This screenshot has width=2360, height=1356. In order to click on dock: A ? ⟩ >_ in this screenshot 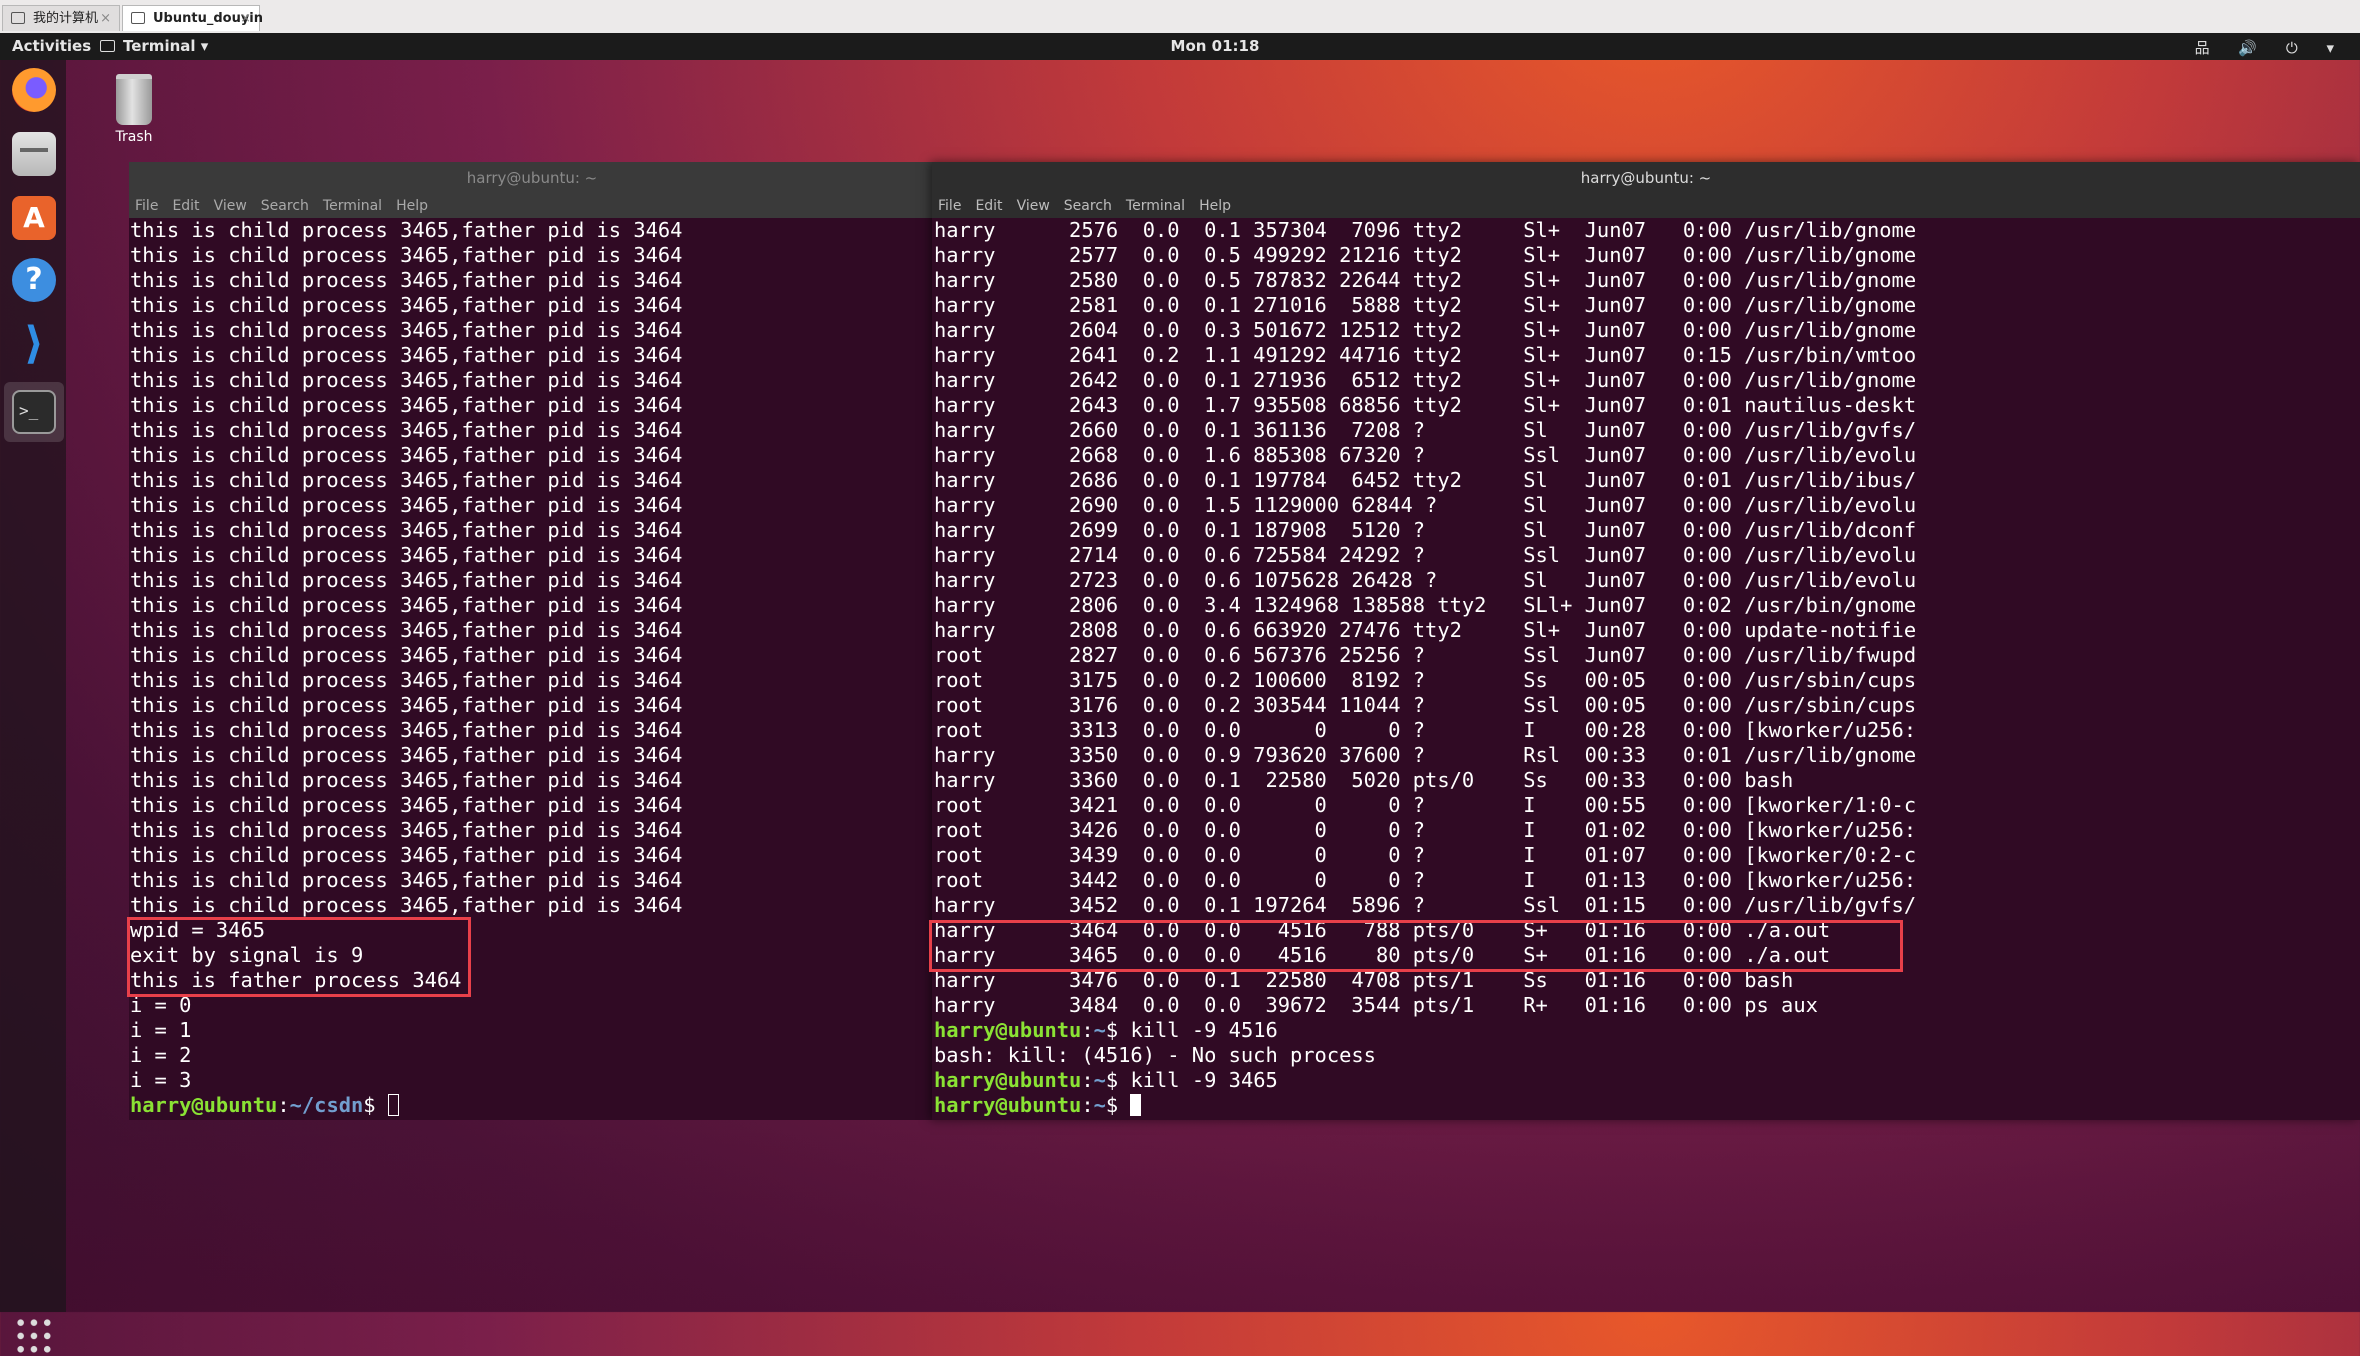, I will do `click(33, 708)`.